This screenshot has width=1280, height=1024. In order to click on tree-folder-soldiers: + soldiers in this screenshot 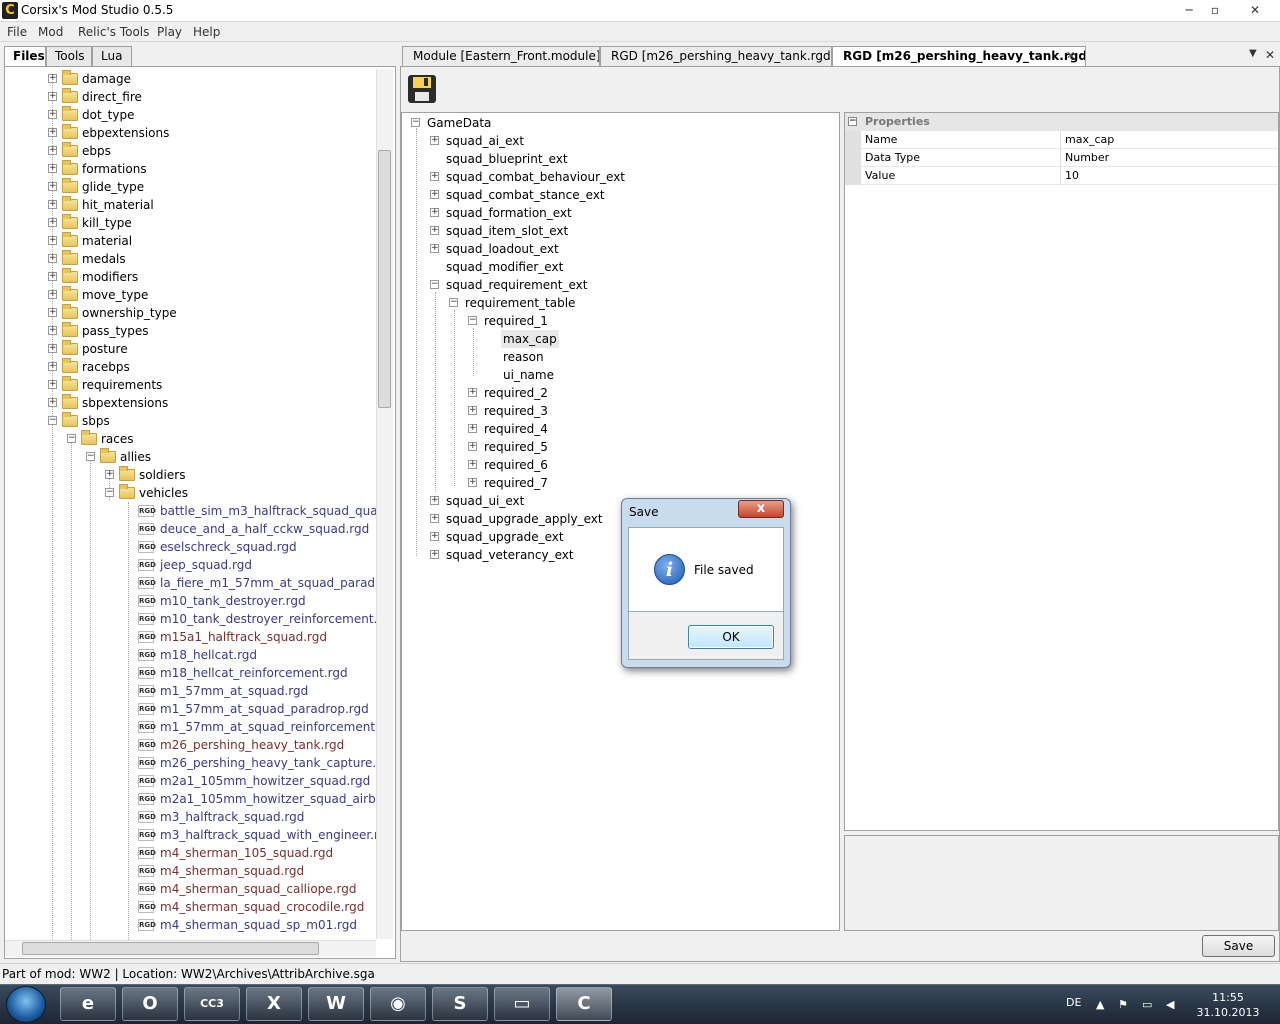, I will do `click(240, 475)`.